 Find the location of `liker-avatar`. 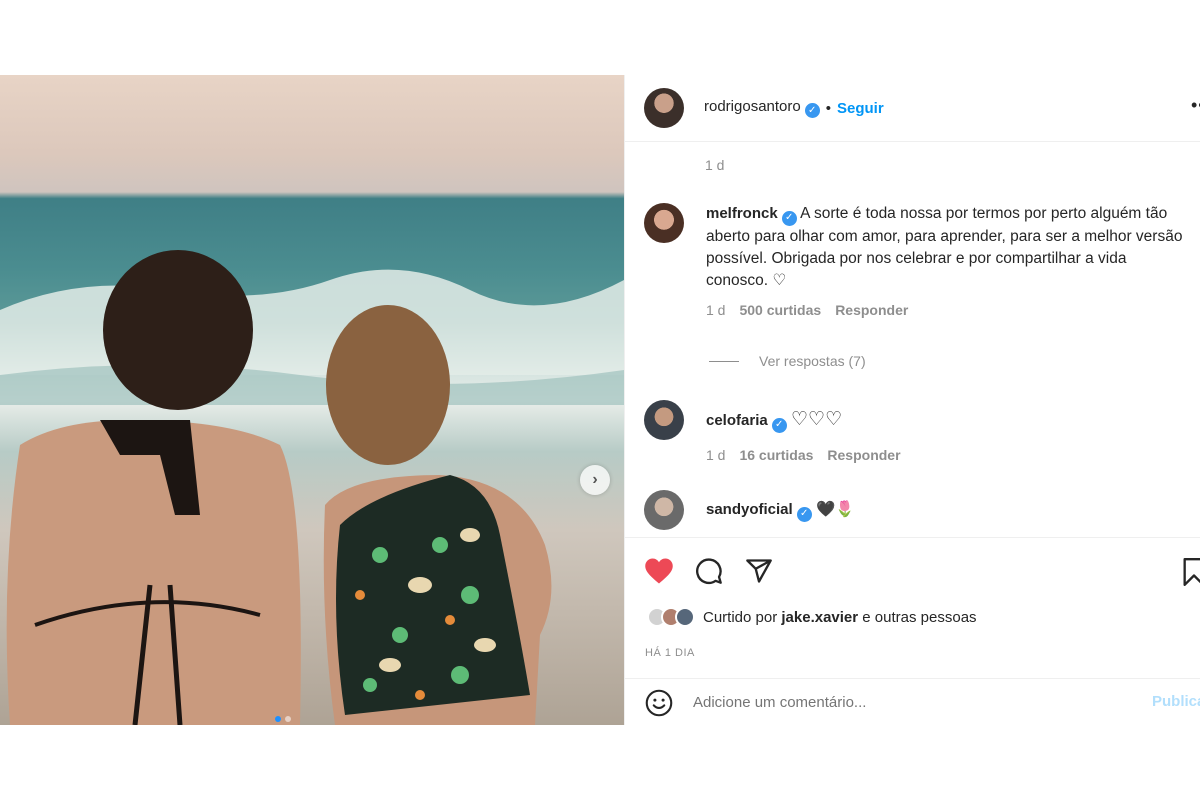

liker-avatar is located at coordinates (685, 617).